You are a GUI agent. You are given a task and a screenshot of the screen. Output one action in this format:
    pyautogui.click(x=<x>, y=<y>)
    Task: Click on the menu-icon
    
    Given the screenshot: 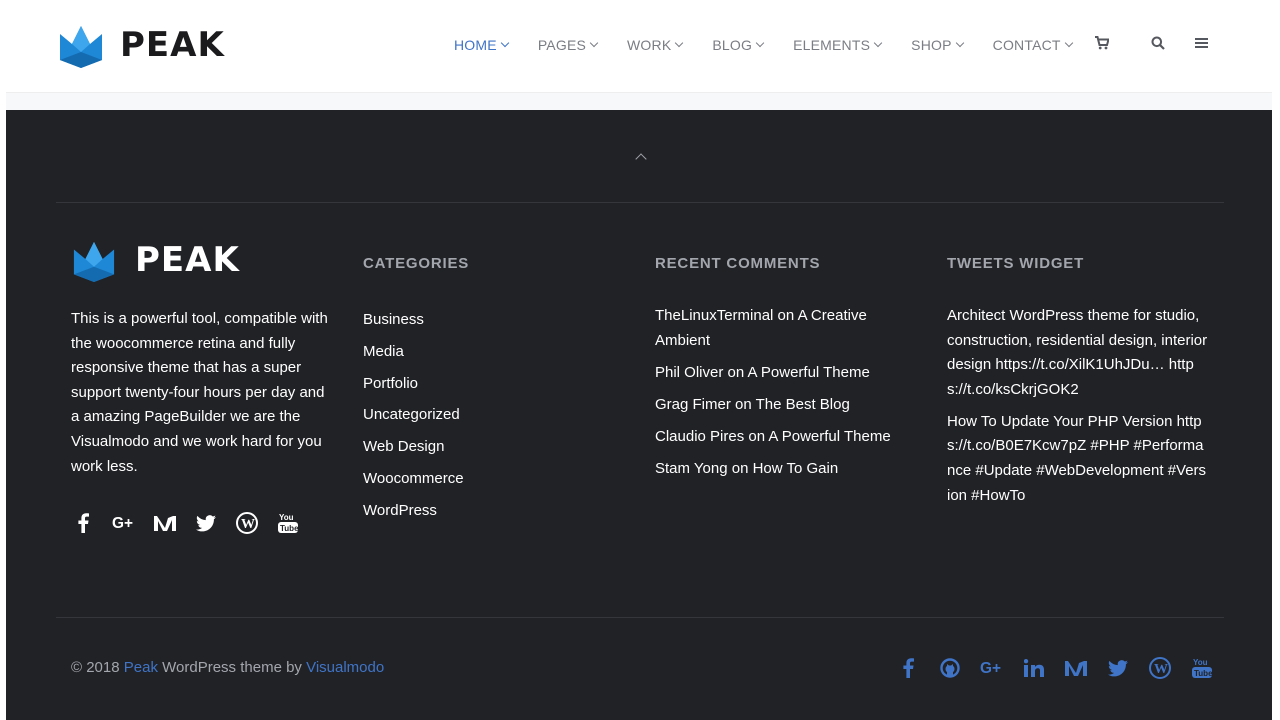 What is the action you would take?
    pyautogui.click(x=1201, y=43)
    